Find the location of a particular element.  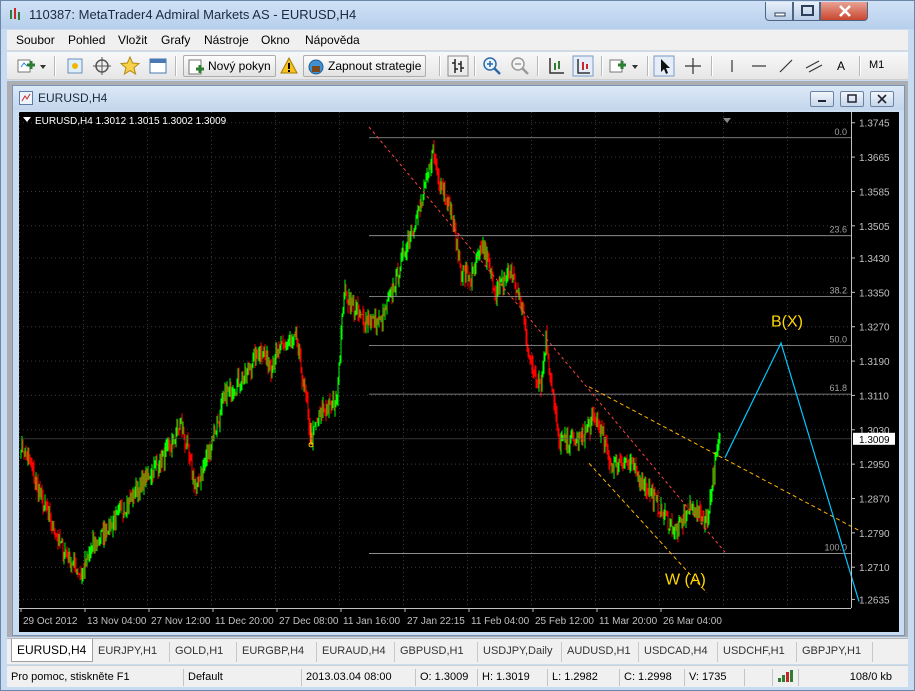

cursor-tool-button is located at coordinates (664, 66).